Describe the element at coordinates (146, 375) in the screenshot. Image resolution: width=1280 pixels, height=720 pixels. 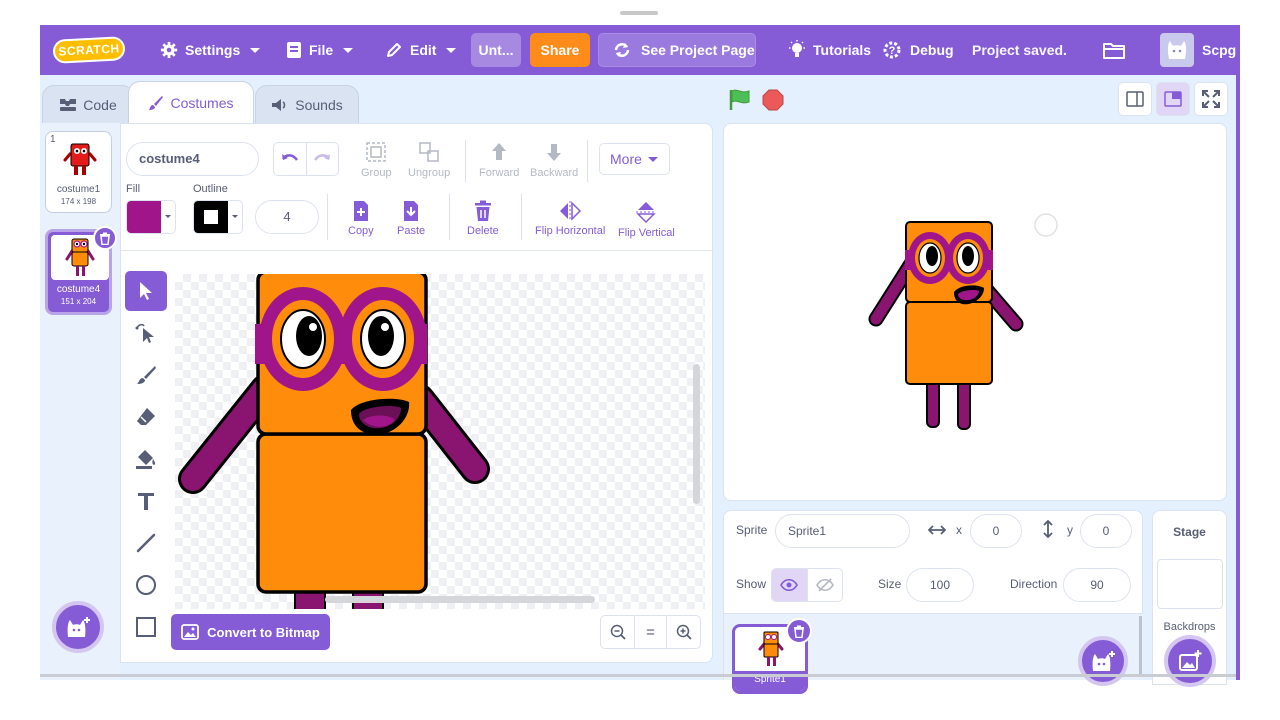
I see `brush-tool` at that location.